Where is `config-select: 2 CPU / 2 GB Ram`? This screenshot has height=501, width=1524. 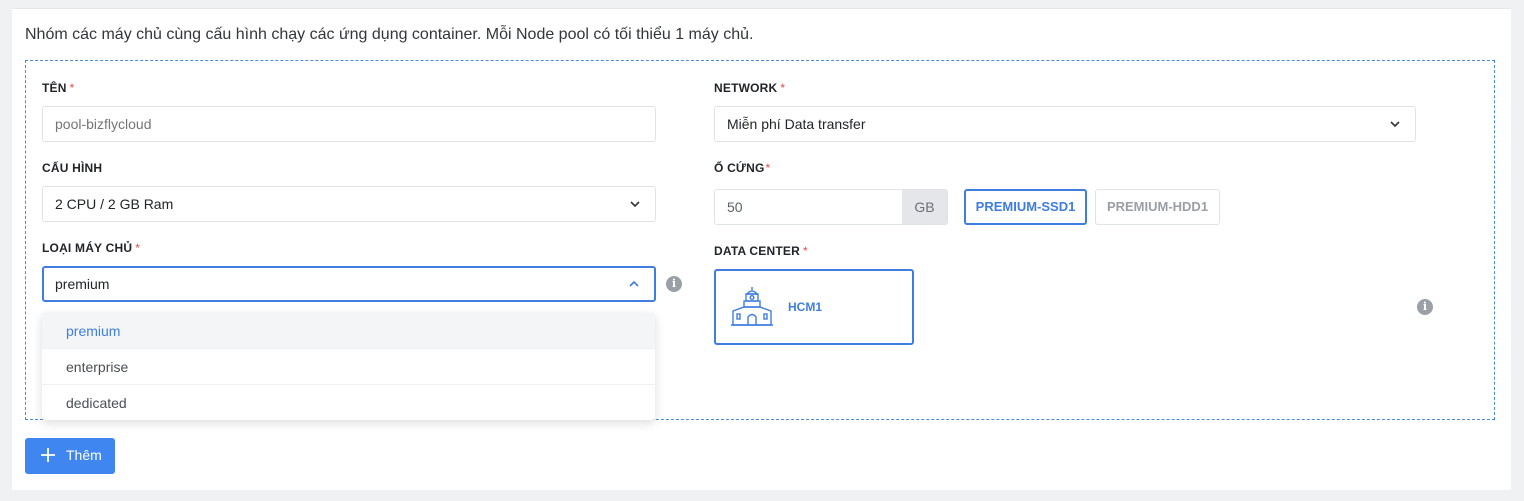
config-select: 2 CPU / 2 GB Ram is located at coordinates (349, 204).